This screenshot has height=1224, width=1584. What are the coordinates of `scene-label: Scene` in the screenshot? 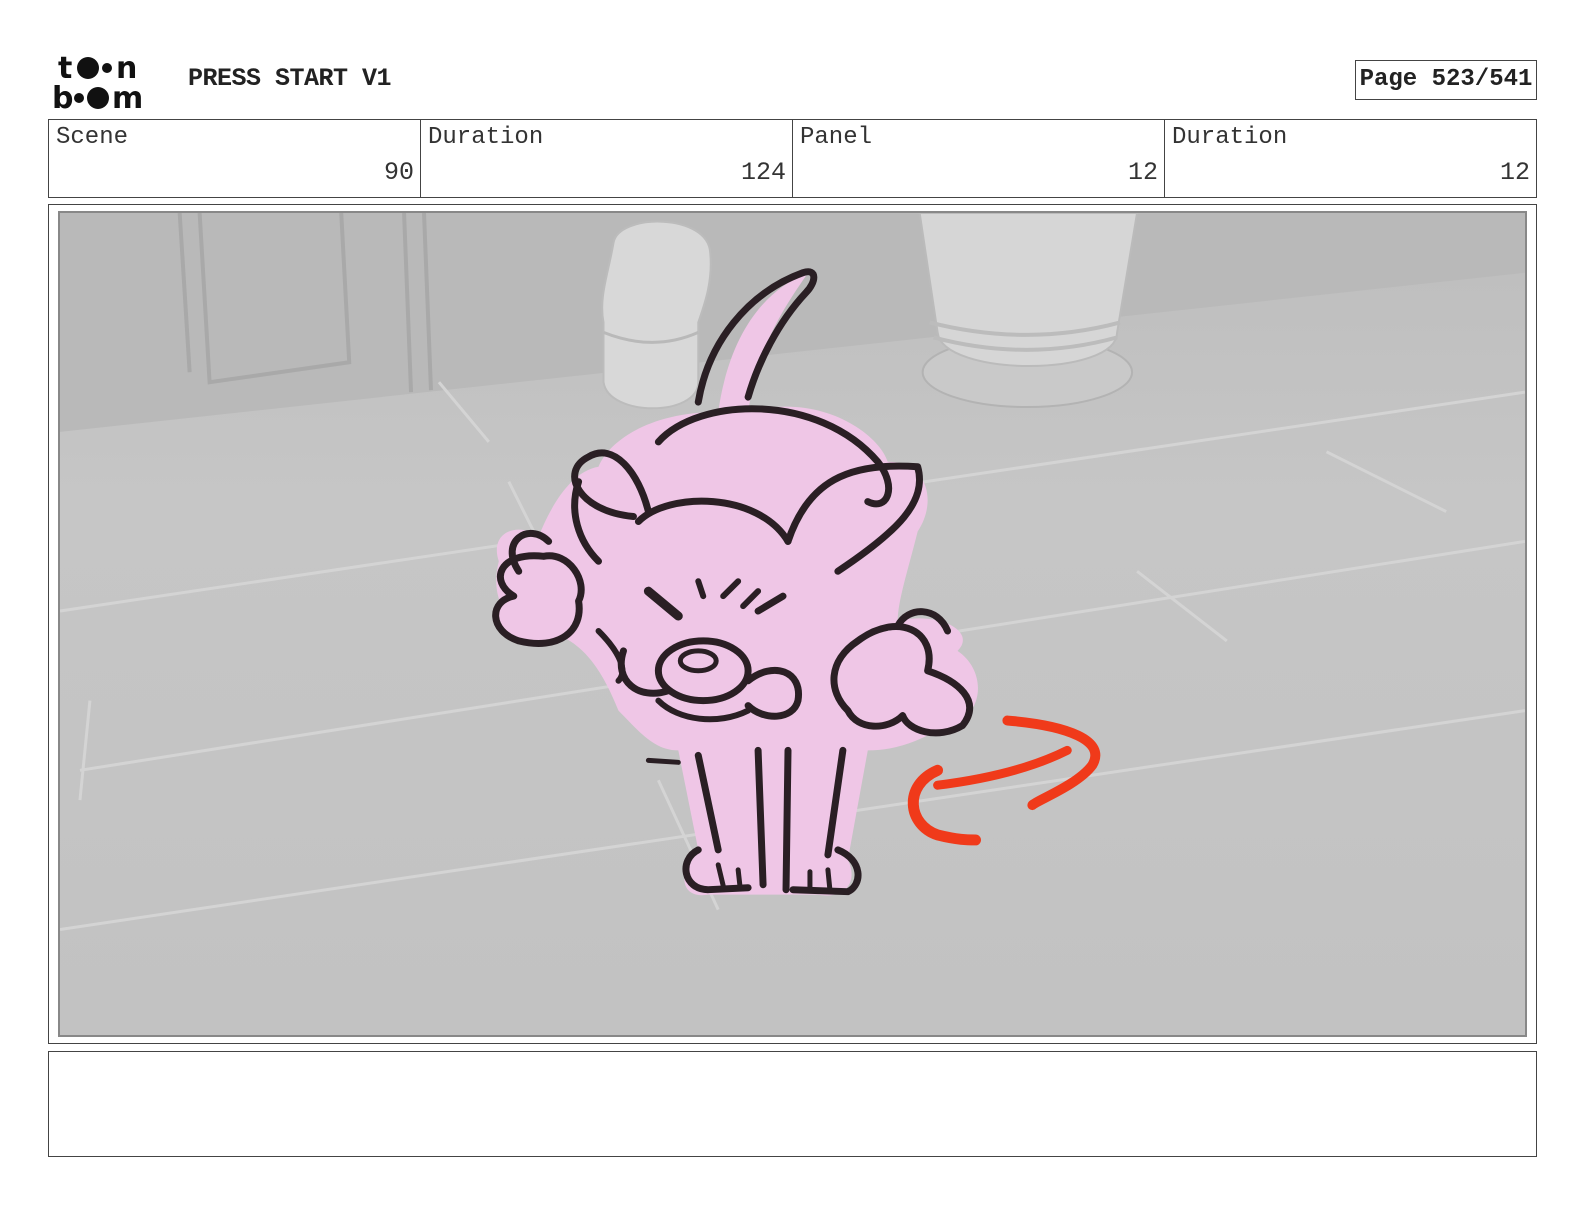 It's located at (92, 137).